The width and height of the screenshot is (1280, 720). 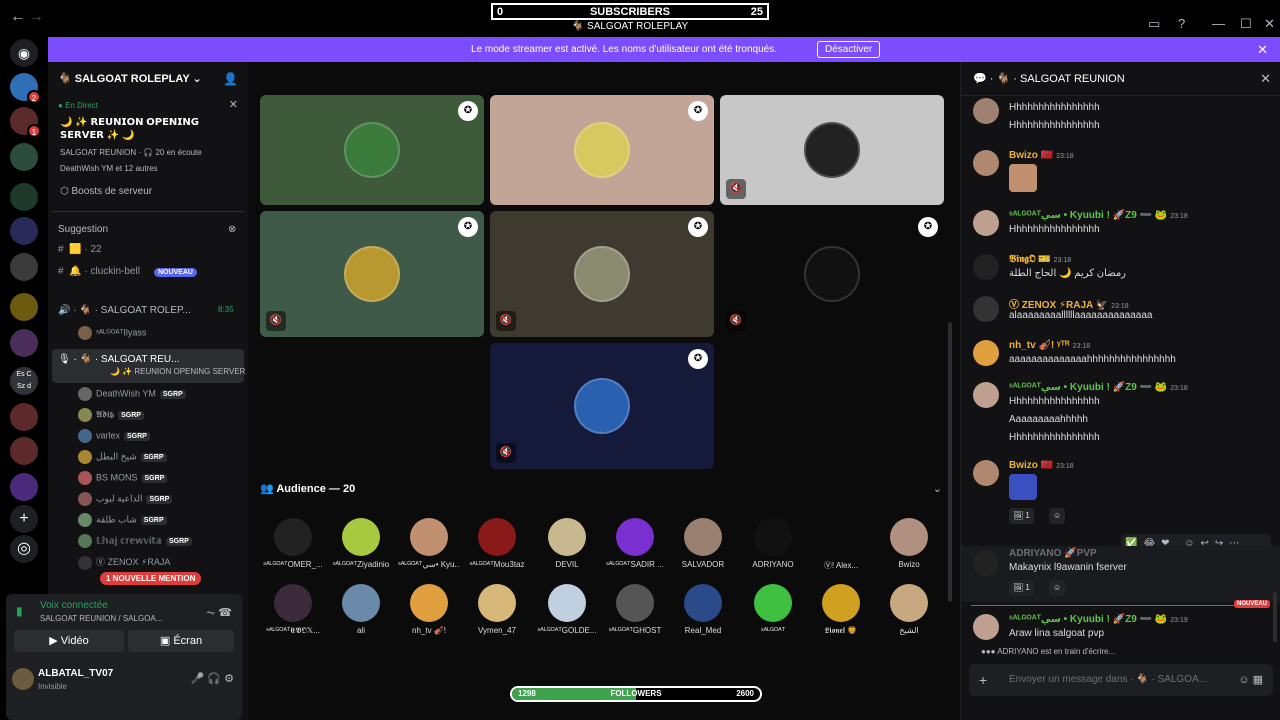 What do you see at coordinates (361, 543) in the screenshot?
I see `audience-member: ˢᴬᴸᴳᴼᴬᵀZiyadinio` at bounding box center [361, 543].